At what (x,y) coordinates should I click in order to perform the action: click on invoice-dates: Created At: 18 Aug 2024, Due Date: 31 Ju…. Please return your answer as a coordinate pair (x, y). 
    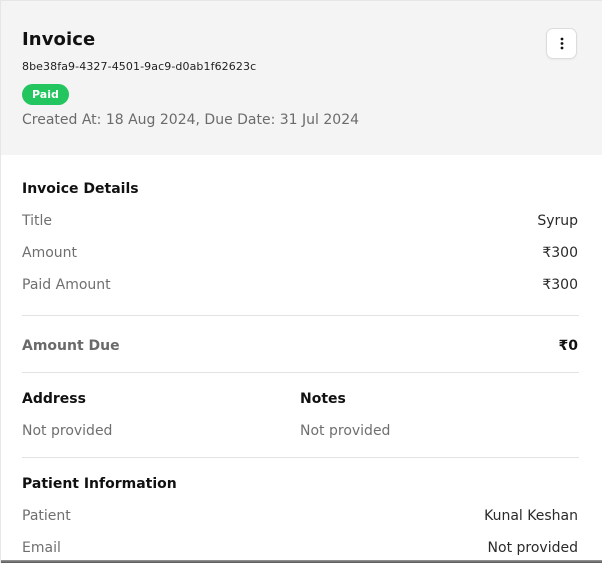
    Looking at the image, I should click on (191, 120).